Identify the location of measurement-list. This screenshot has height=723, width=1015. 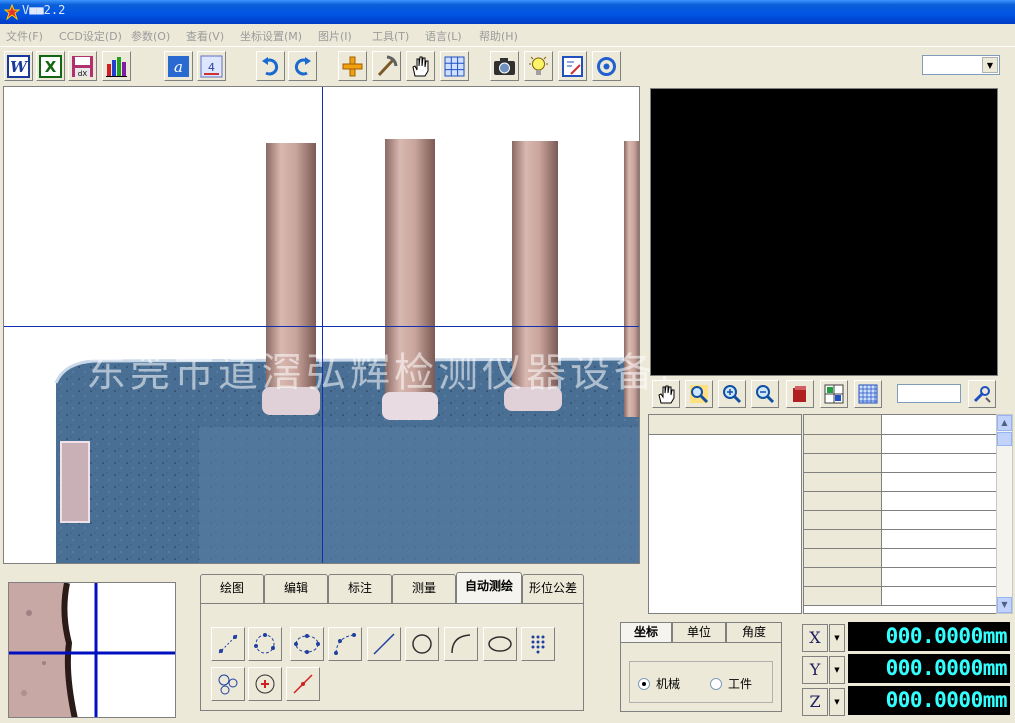
(725, 514).